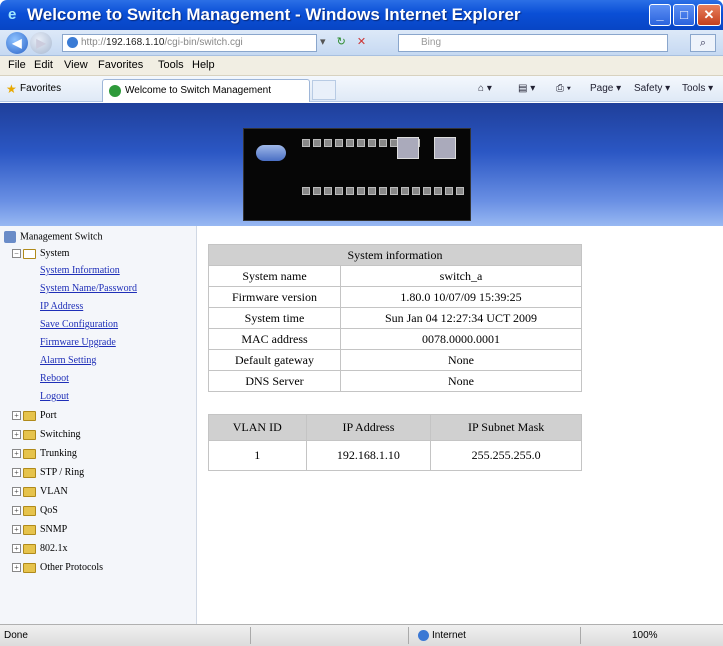  I want to click on uplink-port-2-icon, so click(445, 148).